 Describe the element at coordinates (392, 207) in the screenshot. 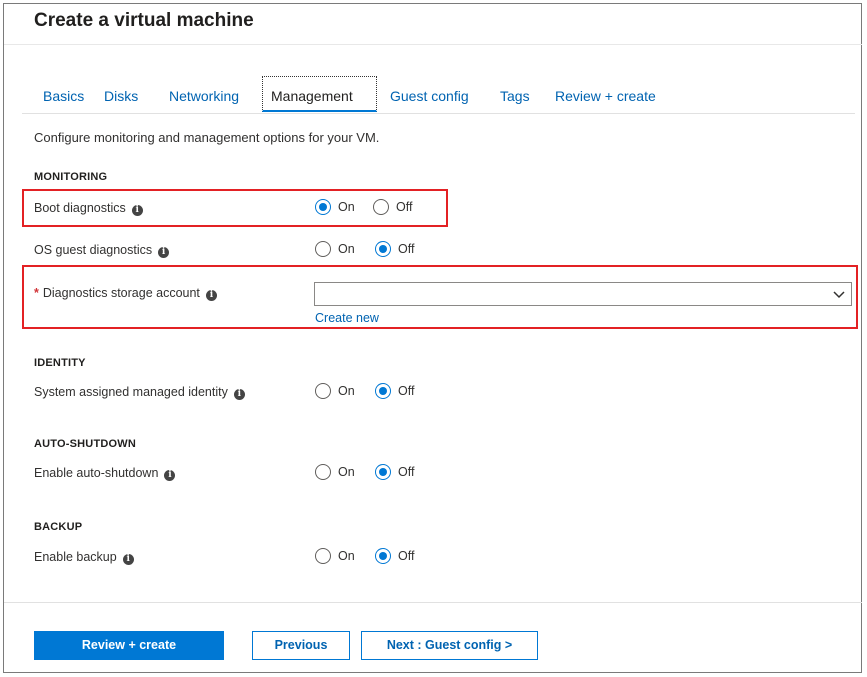

I see `boot-diagnostics-off-radio: Off` at that location.